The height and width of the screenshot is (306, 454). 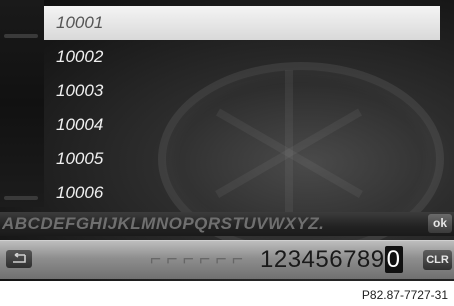 I want to click on back-button, so click(x=19, y=259).